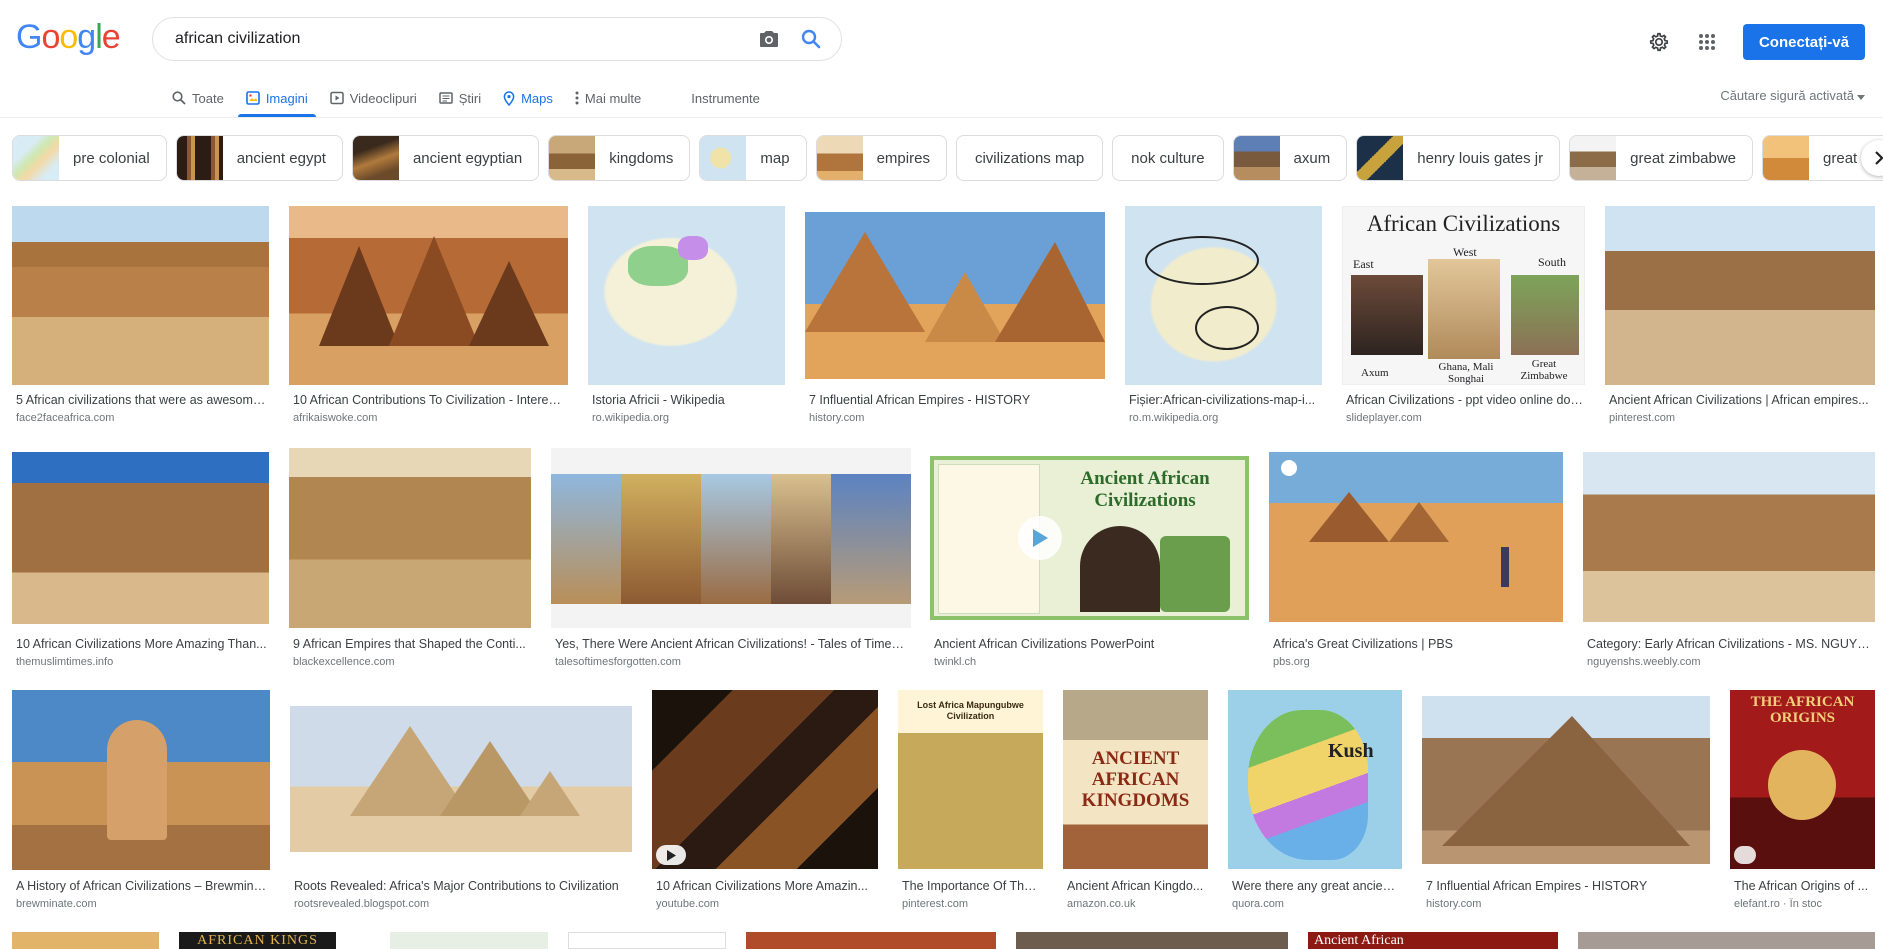 The image size is (1883, 949). Describe the element at coordinates (253, 98) in the screenshot. I see `image-icon` at that location.